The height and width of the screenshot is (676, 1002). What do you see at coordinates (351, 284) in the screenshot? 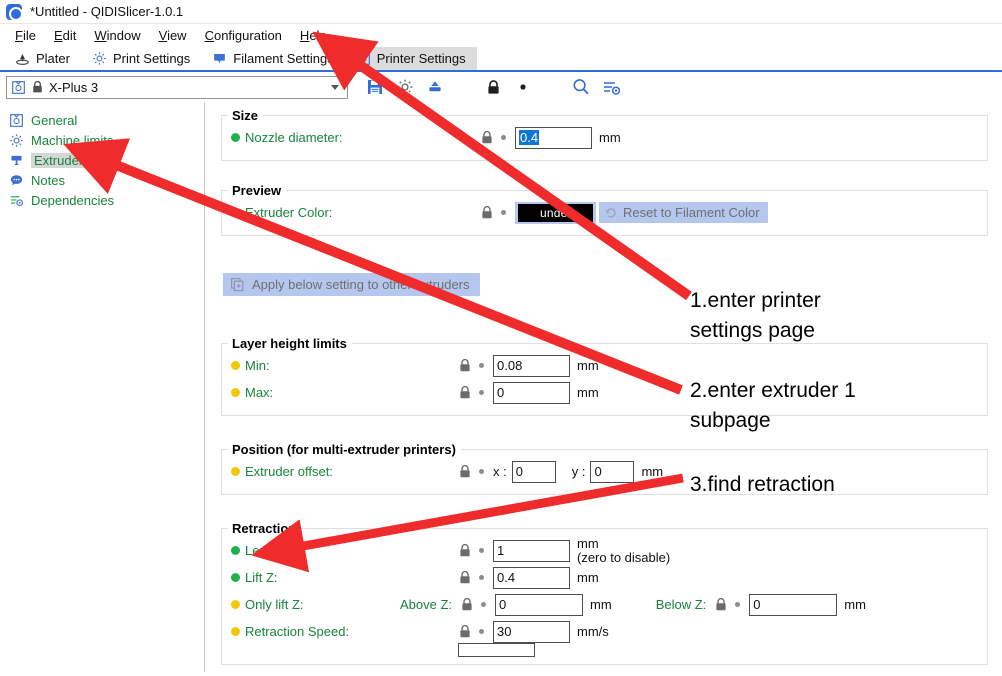
I see `apply-below-setting-button: Apply below setting to other extruders` at bounding box center [351, 284].